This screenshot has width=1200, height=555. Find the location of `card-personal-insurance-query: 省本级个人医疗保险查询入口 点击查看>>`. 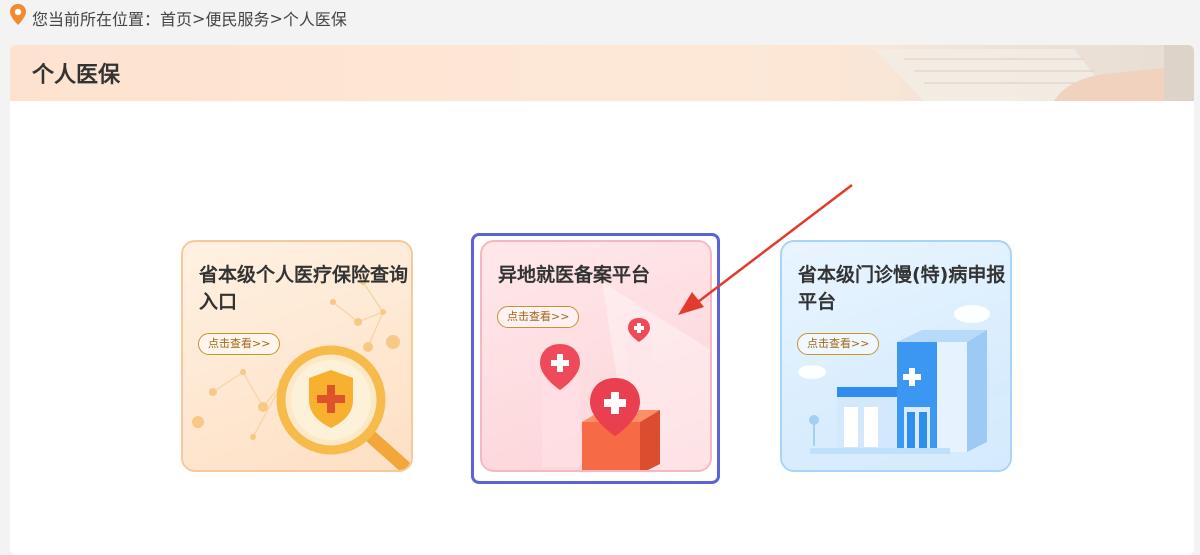

card-personal-insurance-query: 省本级个人医疗保险查询入口 点击查看>> is located at coordinates (297, 356).